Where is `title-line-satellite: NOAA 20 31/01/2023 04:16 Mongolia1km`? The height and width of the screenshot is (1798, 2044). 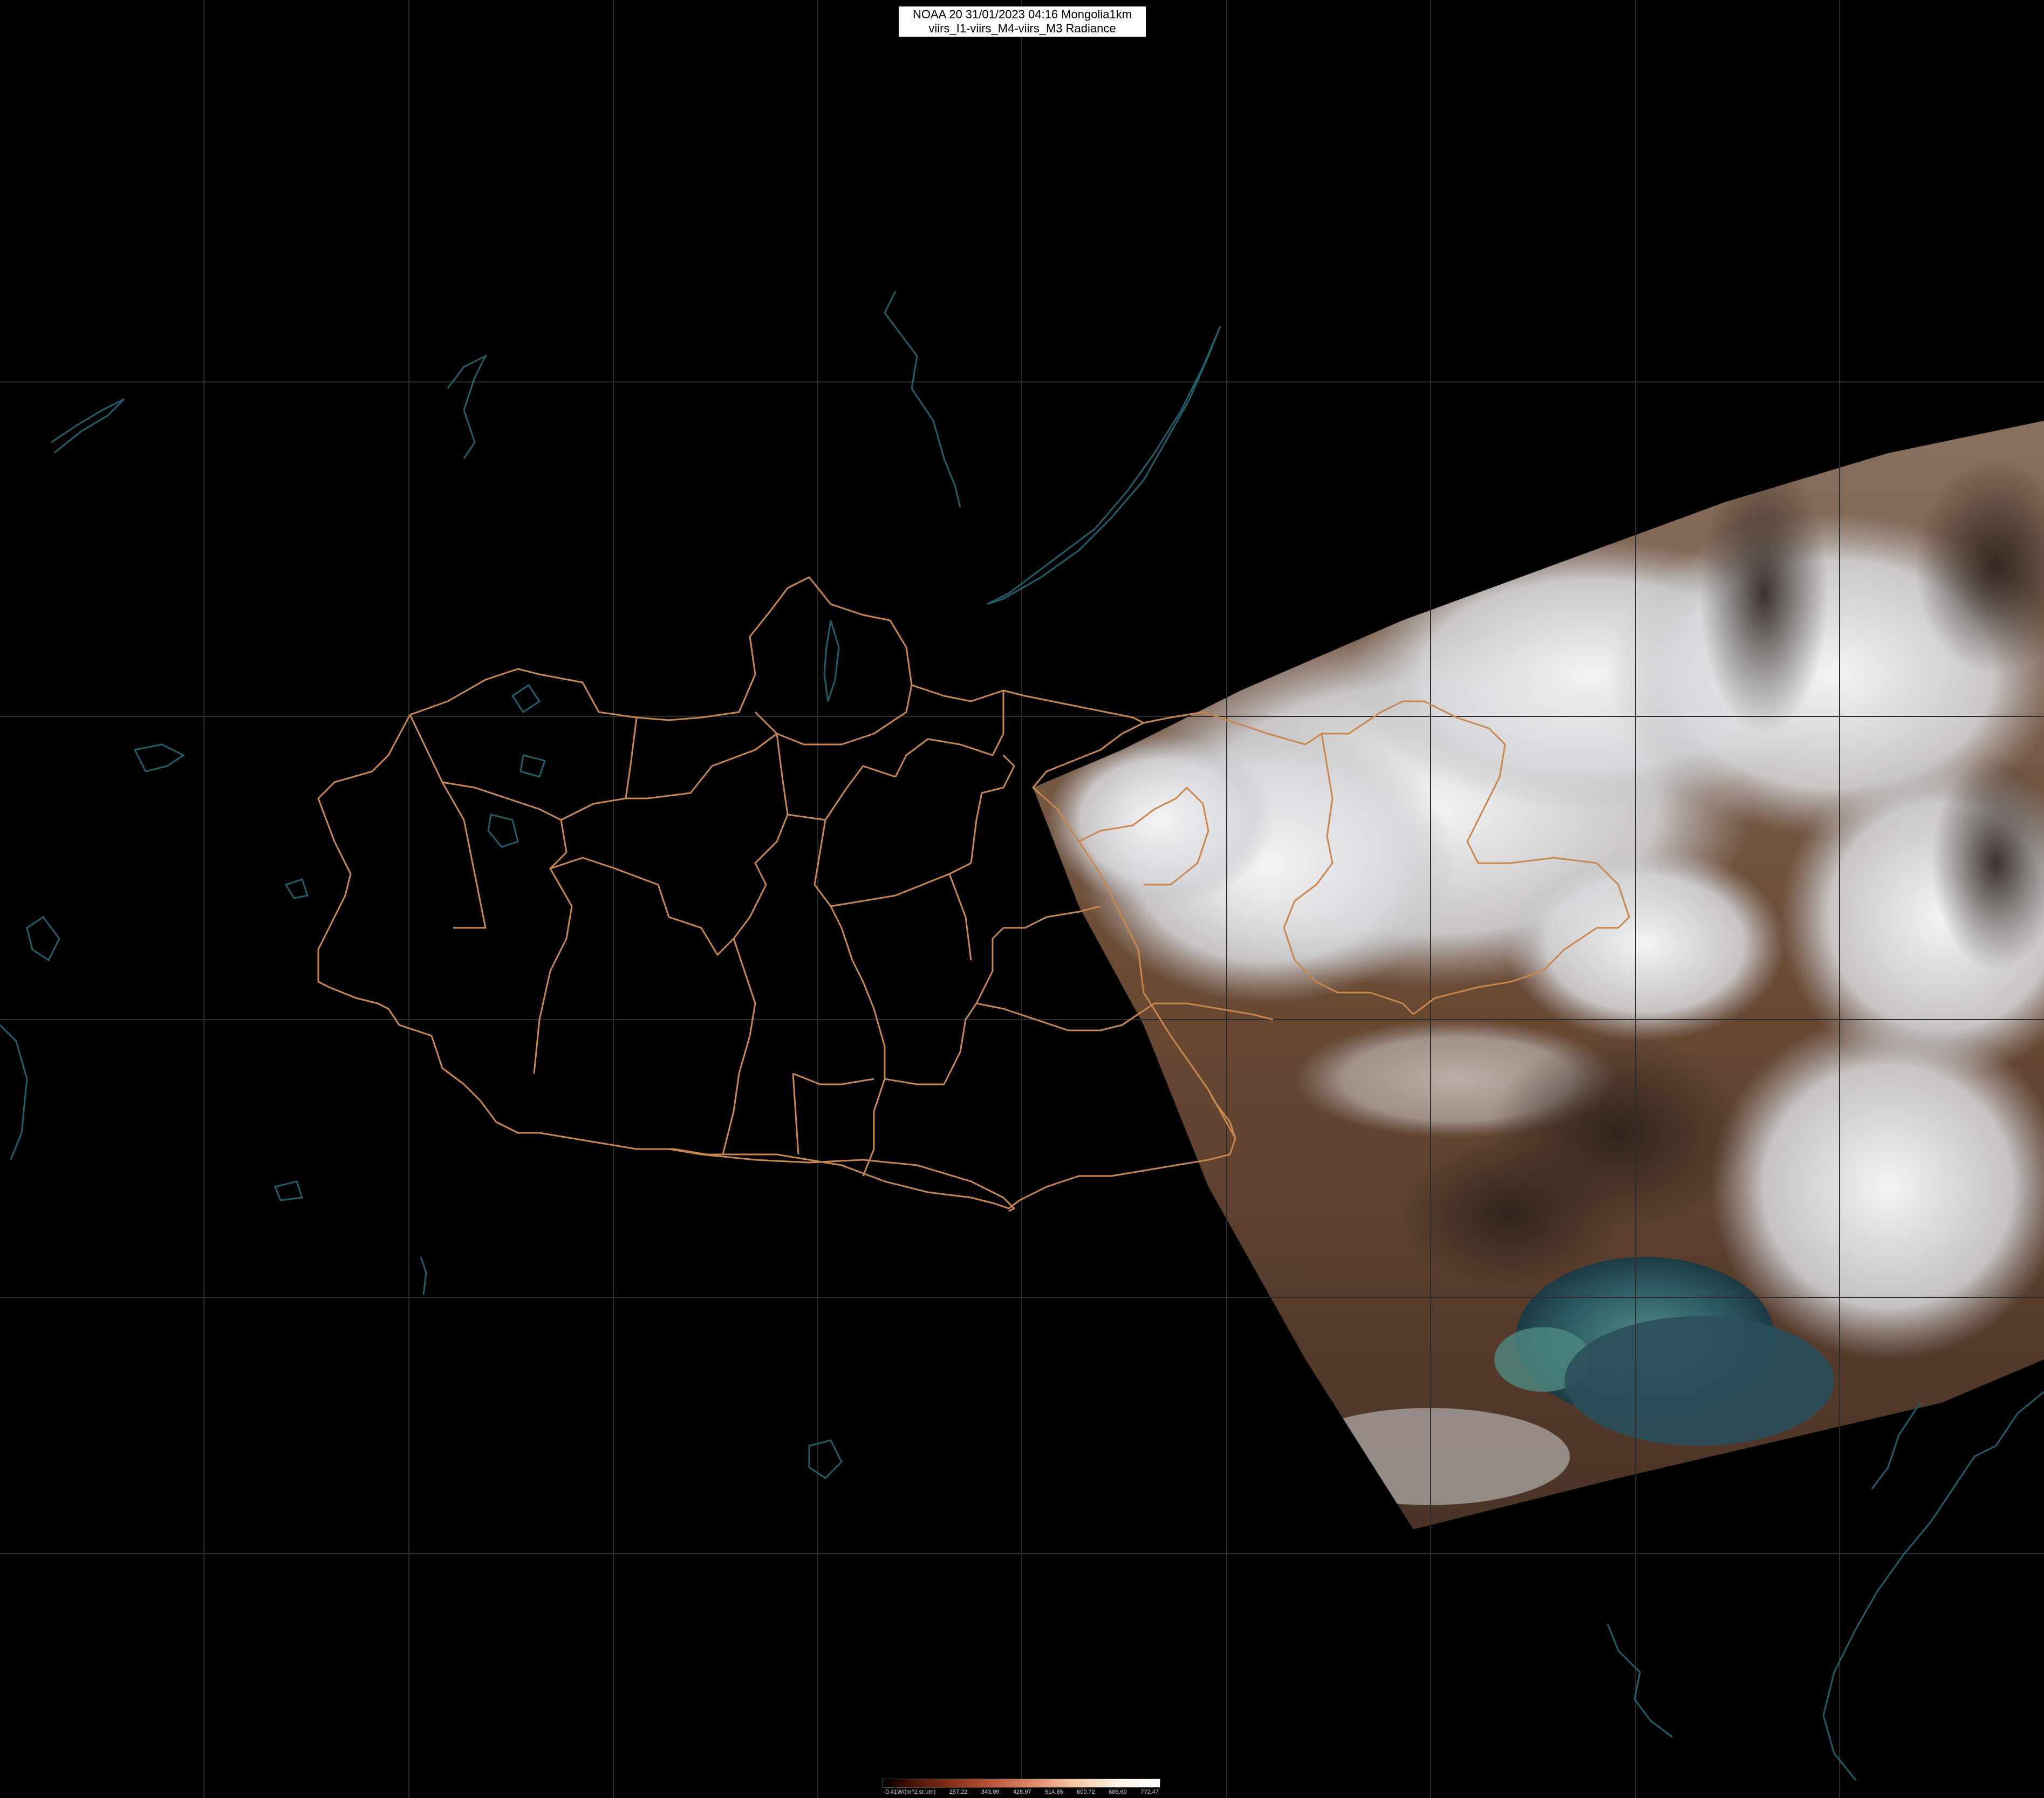 title-line-satellite: NOAA 20 31/01/2023 04:16 Mongolia1km is located at coordinates (1022, 15).